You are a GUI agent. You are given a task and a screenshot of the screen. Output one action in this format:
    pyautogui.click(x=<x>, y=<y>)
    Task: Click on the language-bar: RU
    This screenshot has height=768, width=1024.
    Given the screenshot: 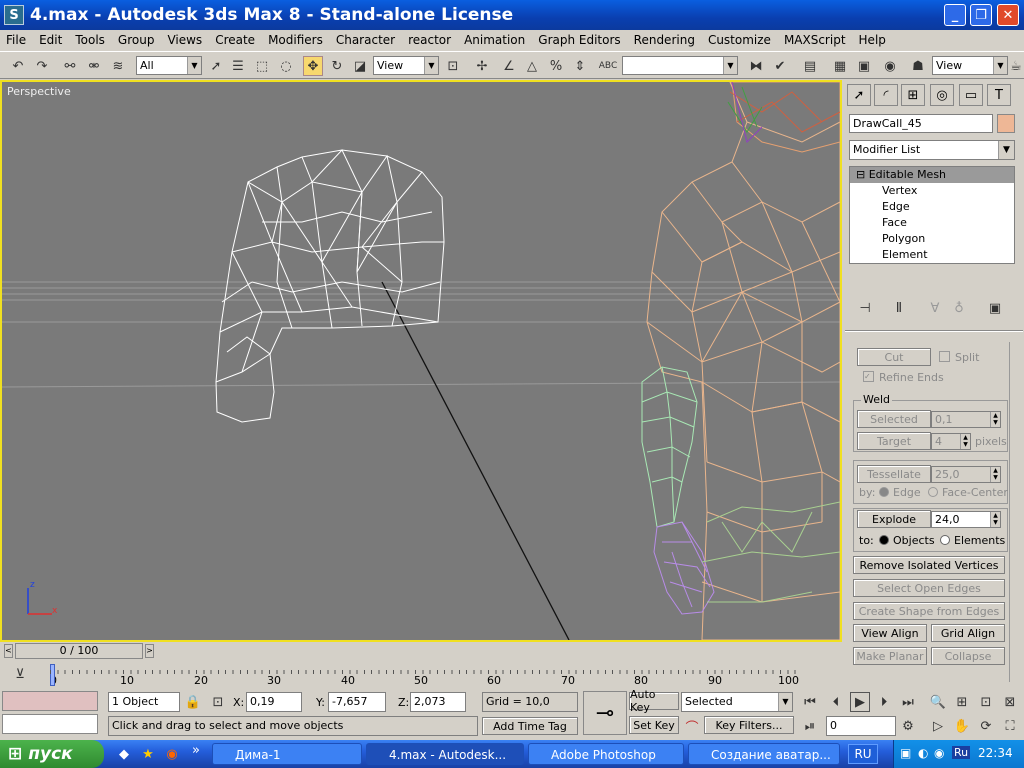 What is the action you would take?
    pyautogui.click(x=863, y=754)
    